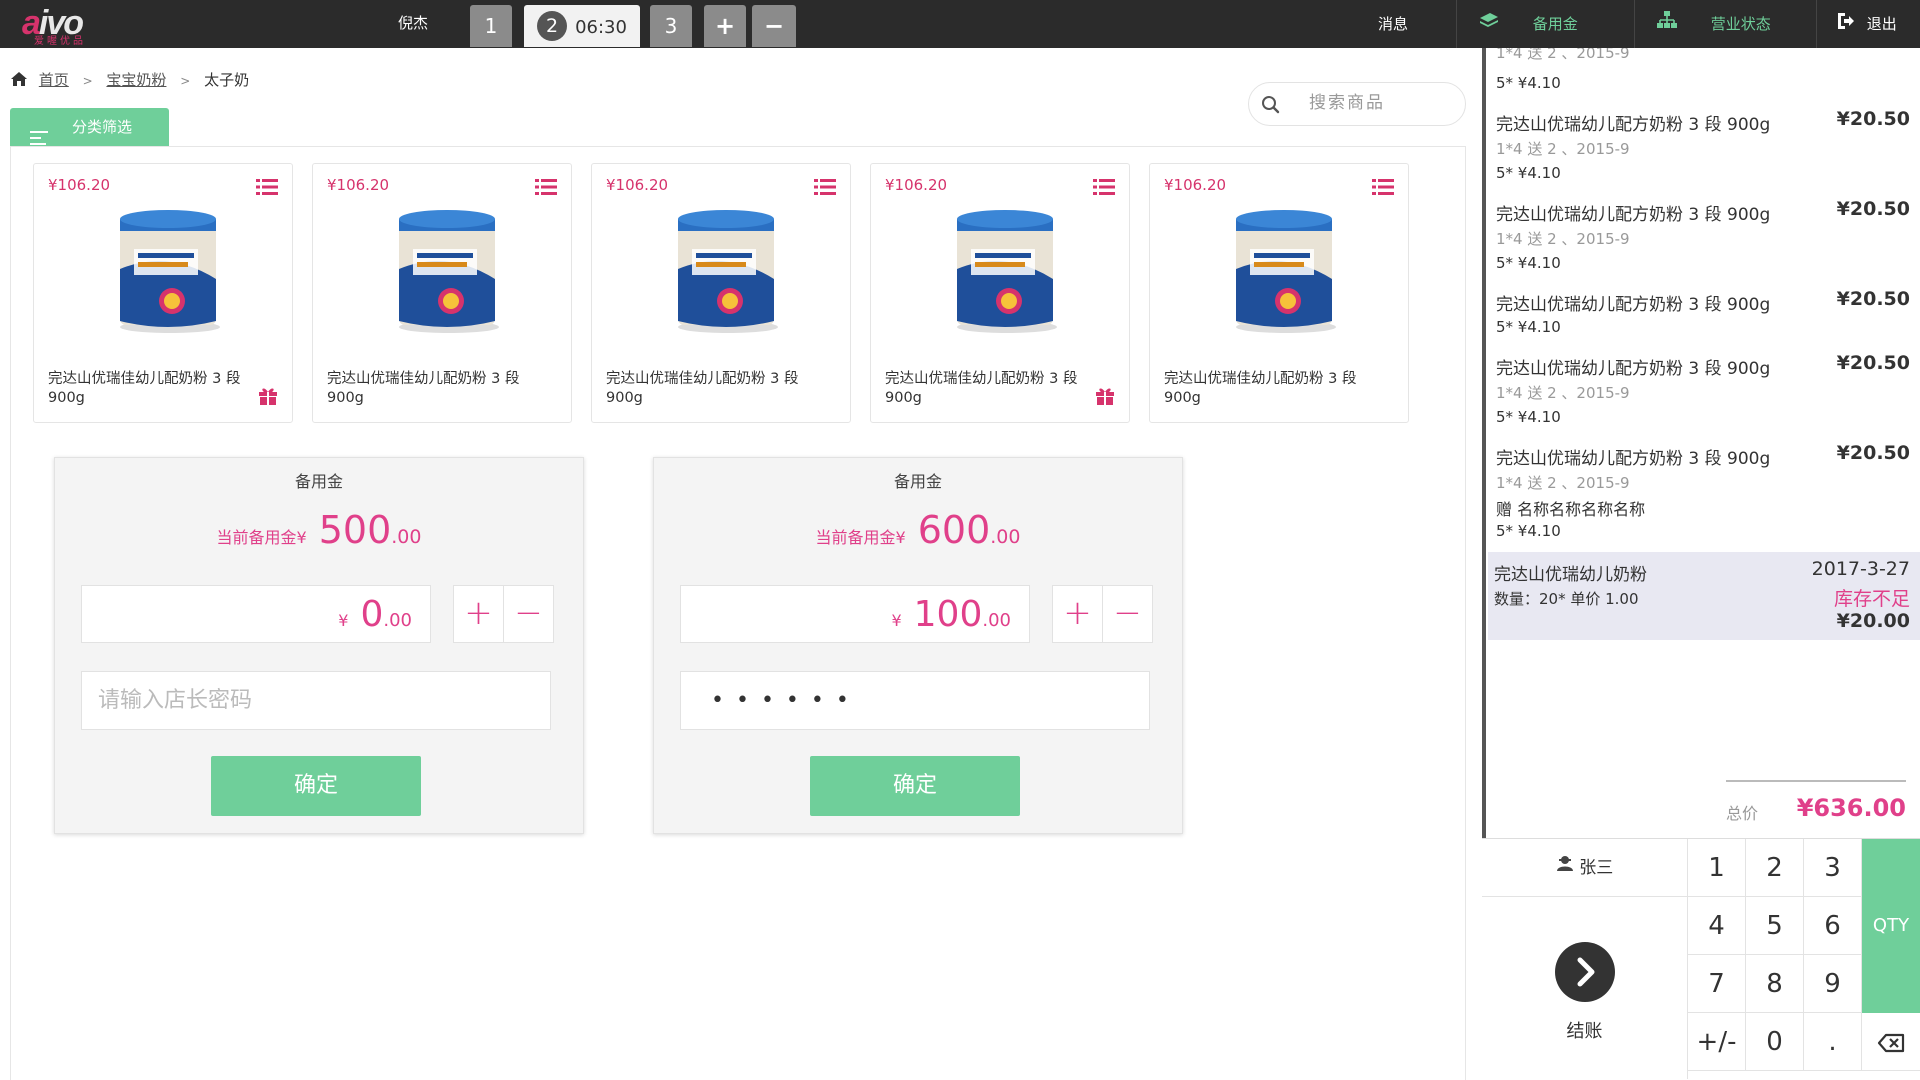 The width and height of the screenshot is (1920, 1080). I want to click on backspace-button, so click(1891, 1042).